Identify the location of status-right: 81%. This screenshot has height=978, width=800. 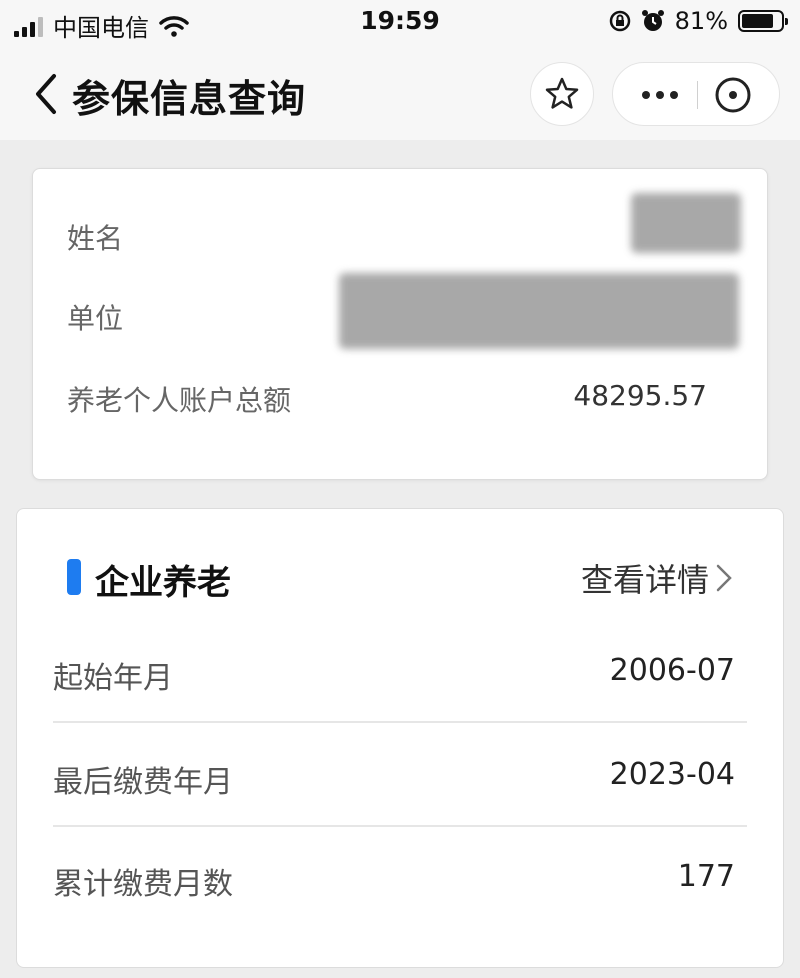
(698, 21).